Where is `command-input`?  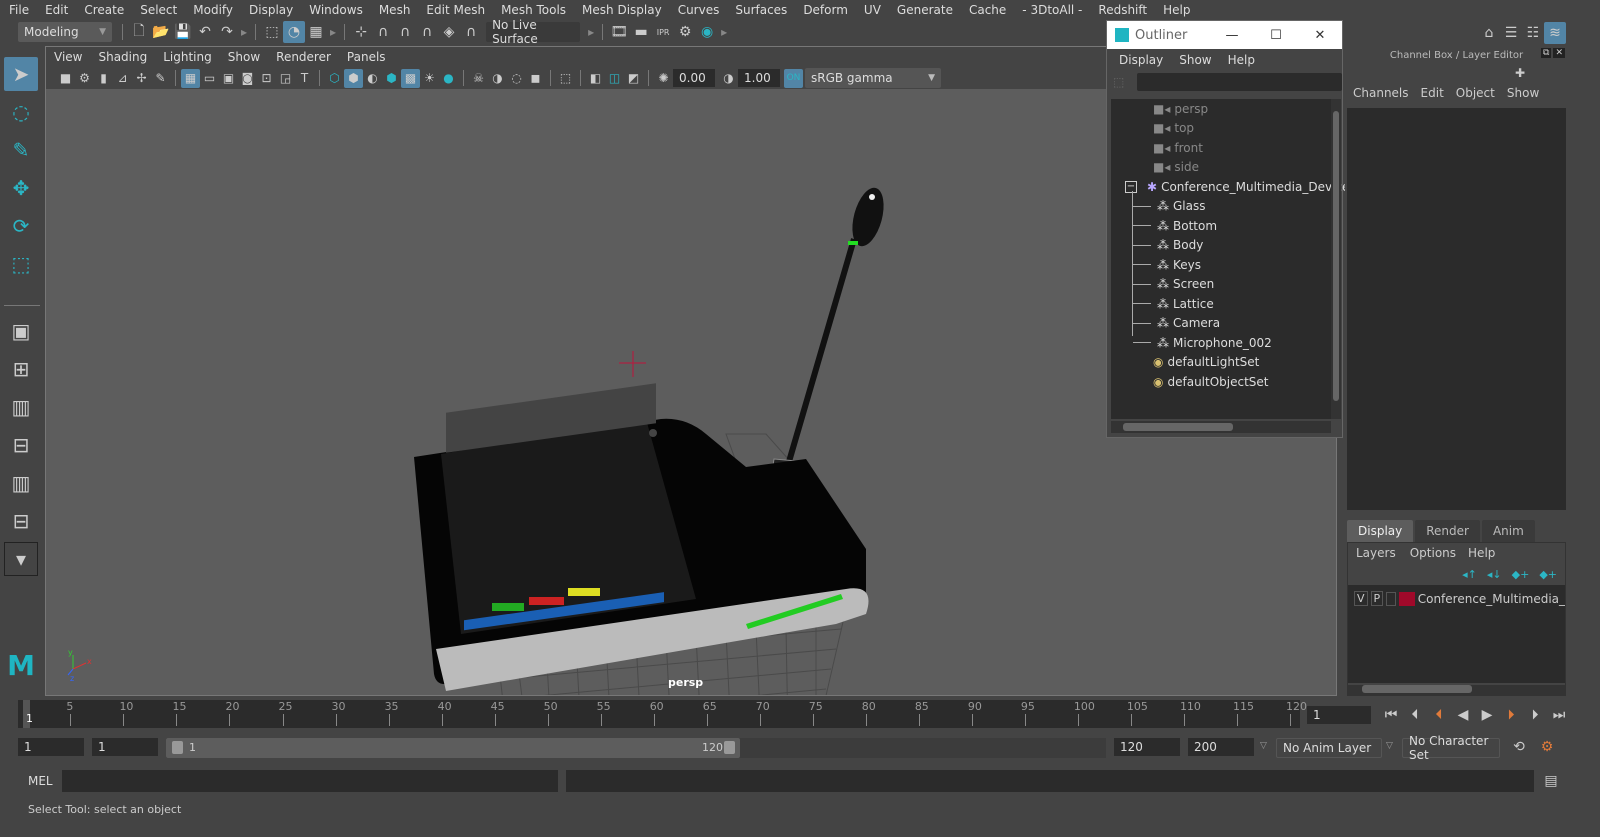
command-input is located at coordinates (310, 781).